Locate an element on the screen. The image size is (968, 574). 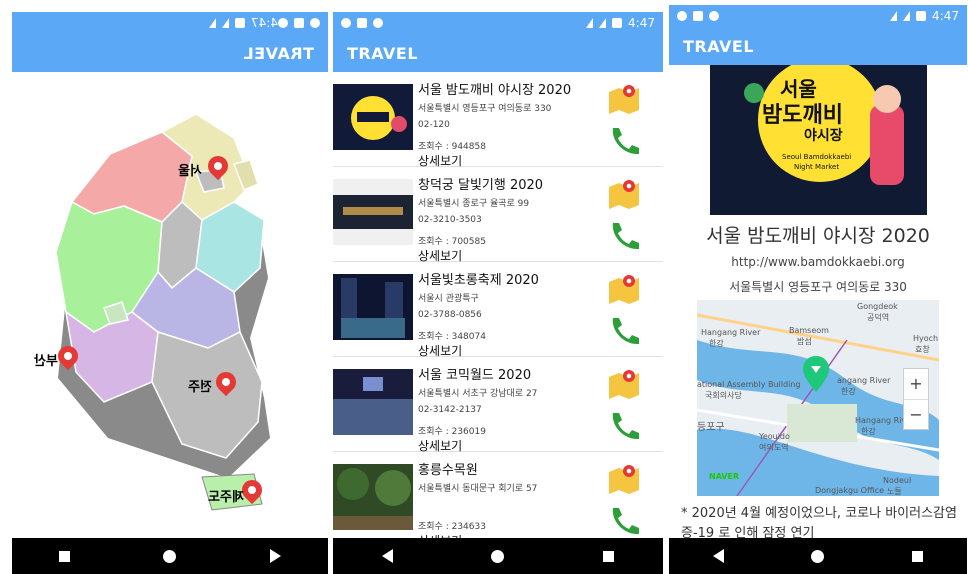
map-label-hangang2: angang River is located at coordinates (864, 380).